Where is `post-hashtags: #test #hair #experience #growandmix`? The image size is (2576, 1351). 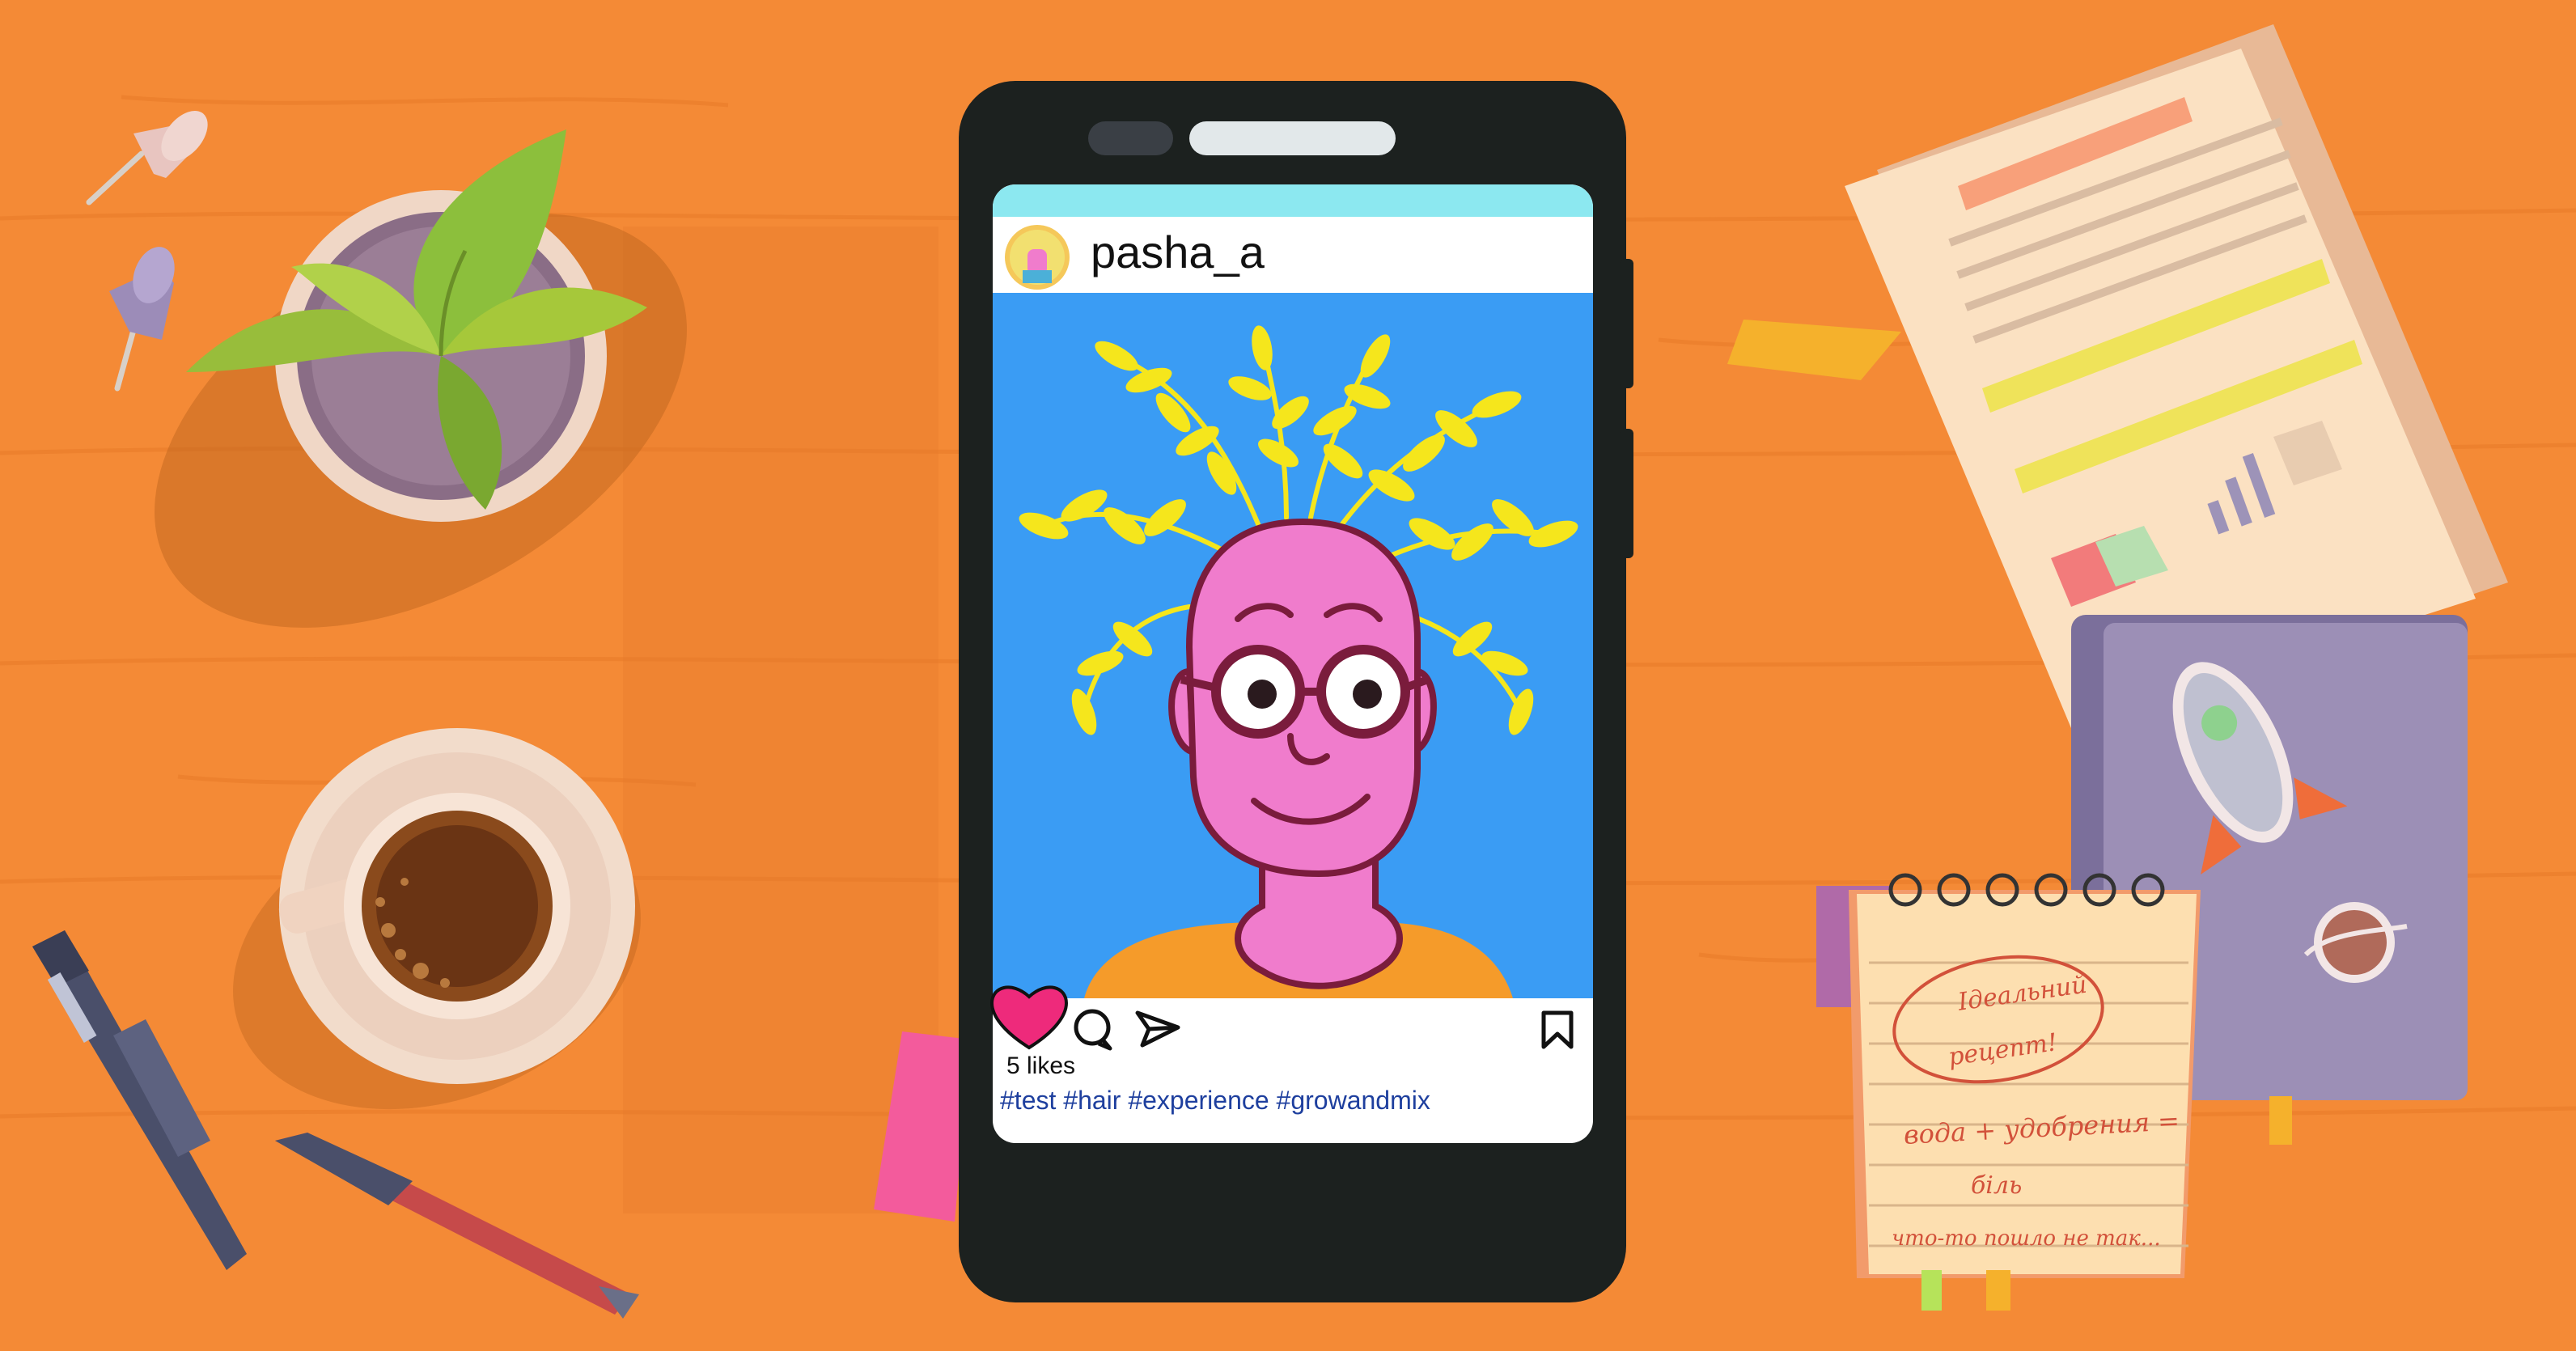
post-hashtags: #test #hair #experience #growandmix is located at coordinates (1215, 1100).